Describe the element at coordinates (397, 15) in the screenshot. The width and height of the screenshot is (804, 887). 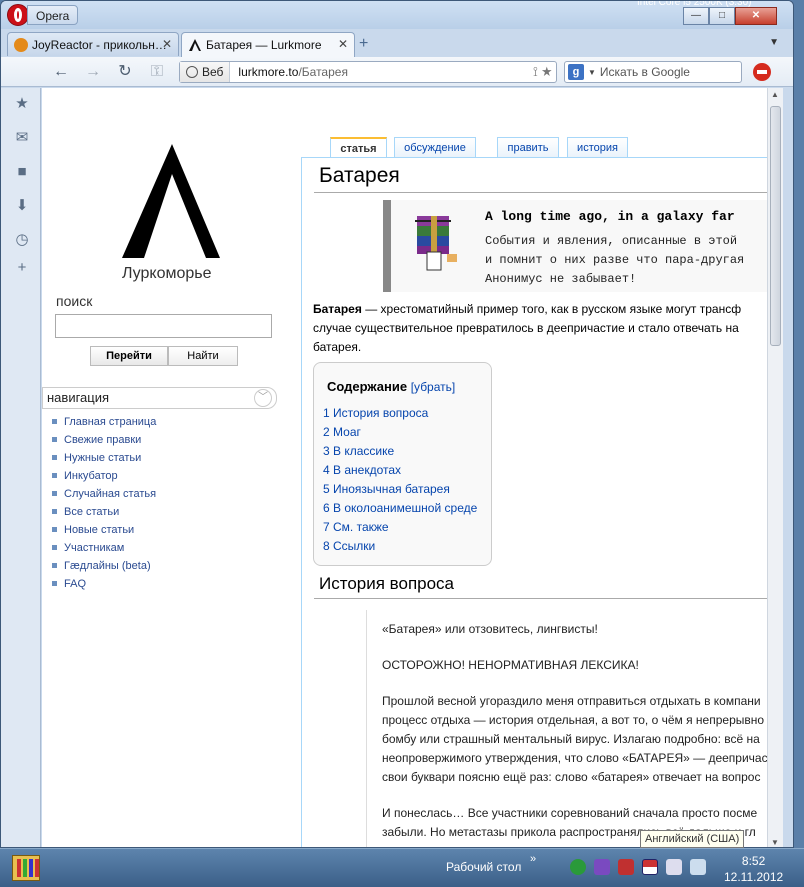
I see `title-bar: Opera Intel Core i5 2500K (3.30) — □ ✕` at that location.